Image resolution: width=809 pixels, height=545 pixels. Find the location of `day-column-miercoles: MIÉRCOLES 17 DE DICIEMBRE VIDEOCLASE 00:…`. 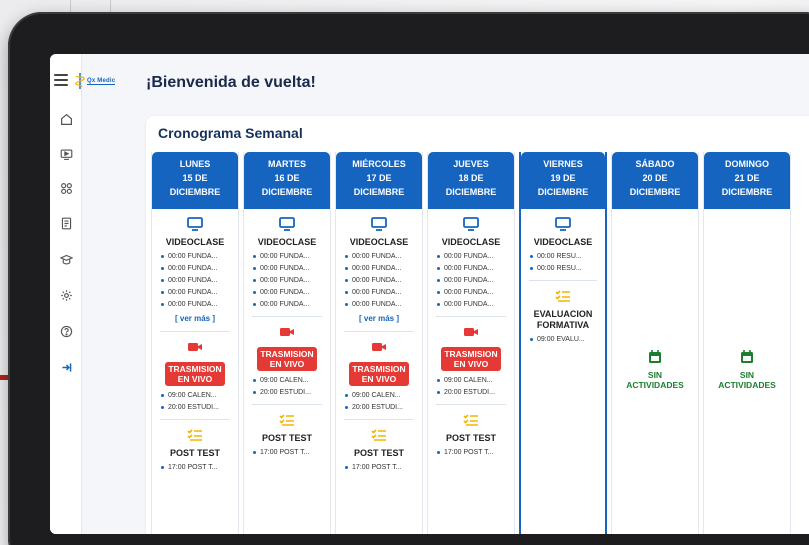

day-column-miercoles: MIÉRCOLES 17 DE DICIEMBRE VIDEOCLASE 00:… is located at coordinates (379, 343).